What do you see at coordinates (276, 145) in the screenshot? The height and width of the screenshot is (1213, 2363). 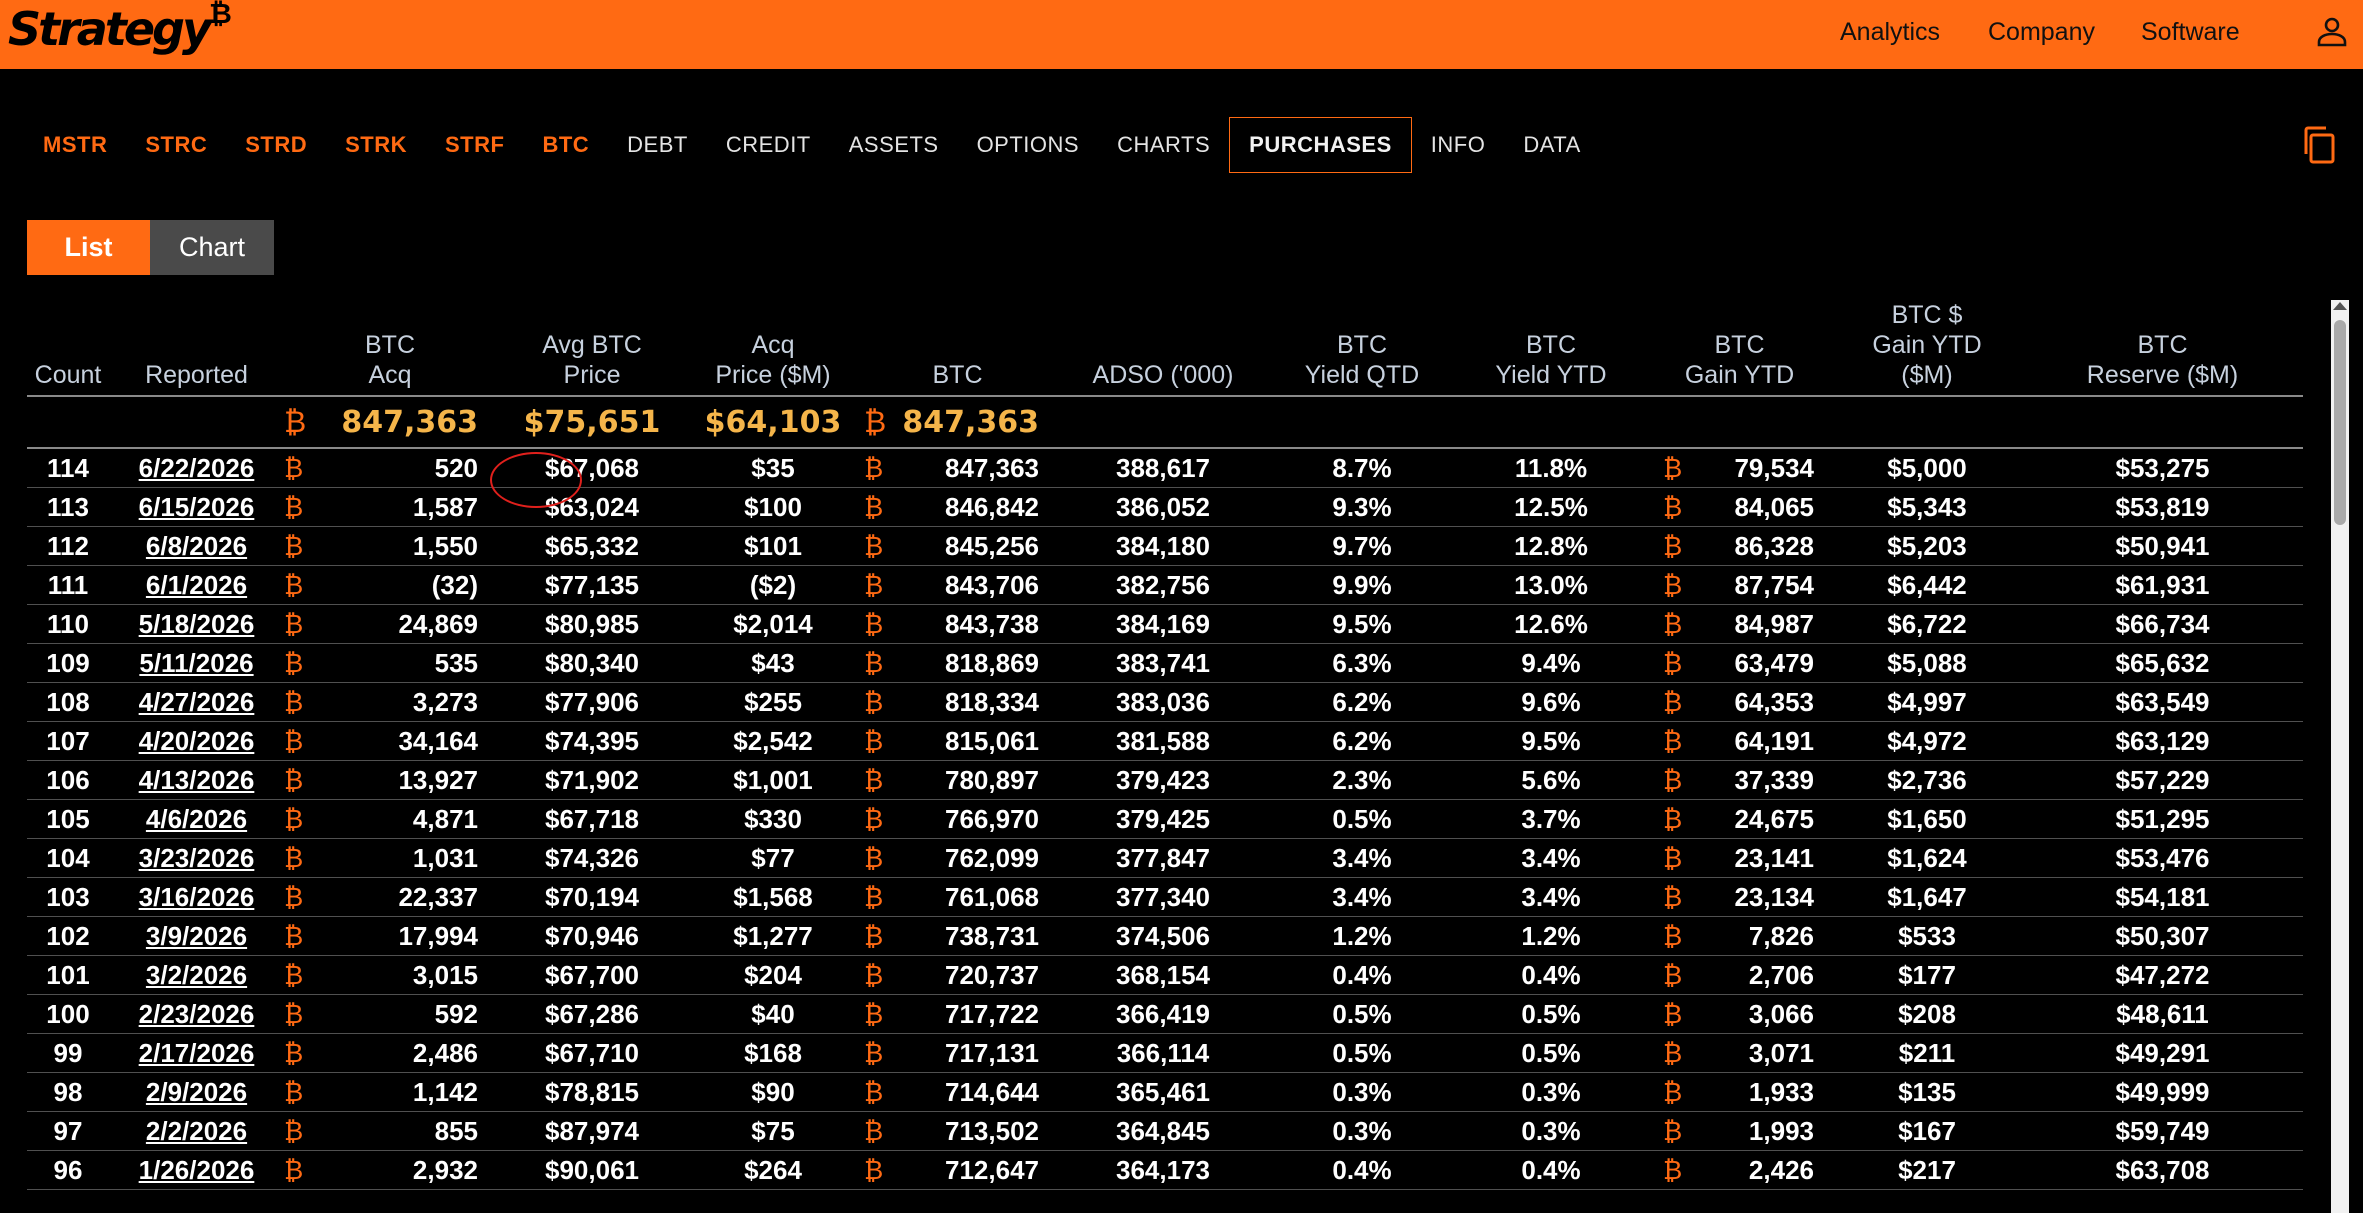 I see `tab-strd: STRD` at bounding box center [276, 145].